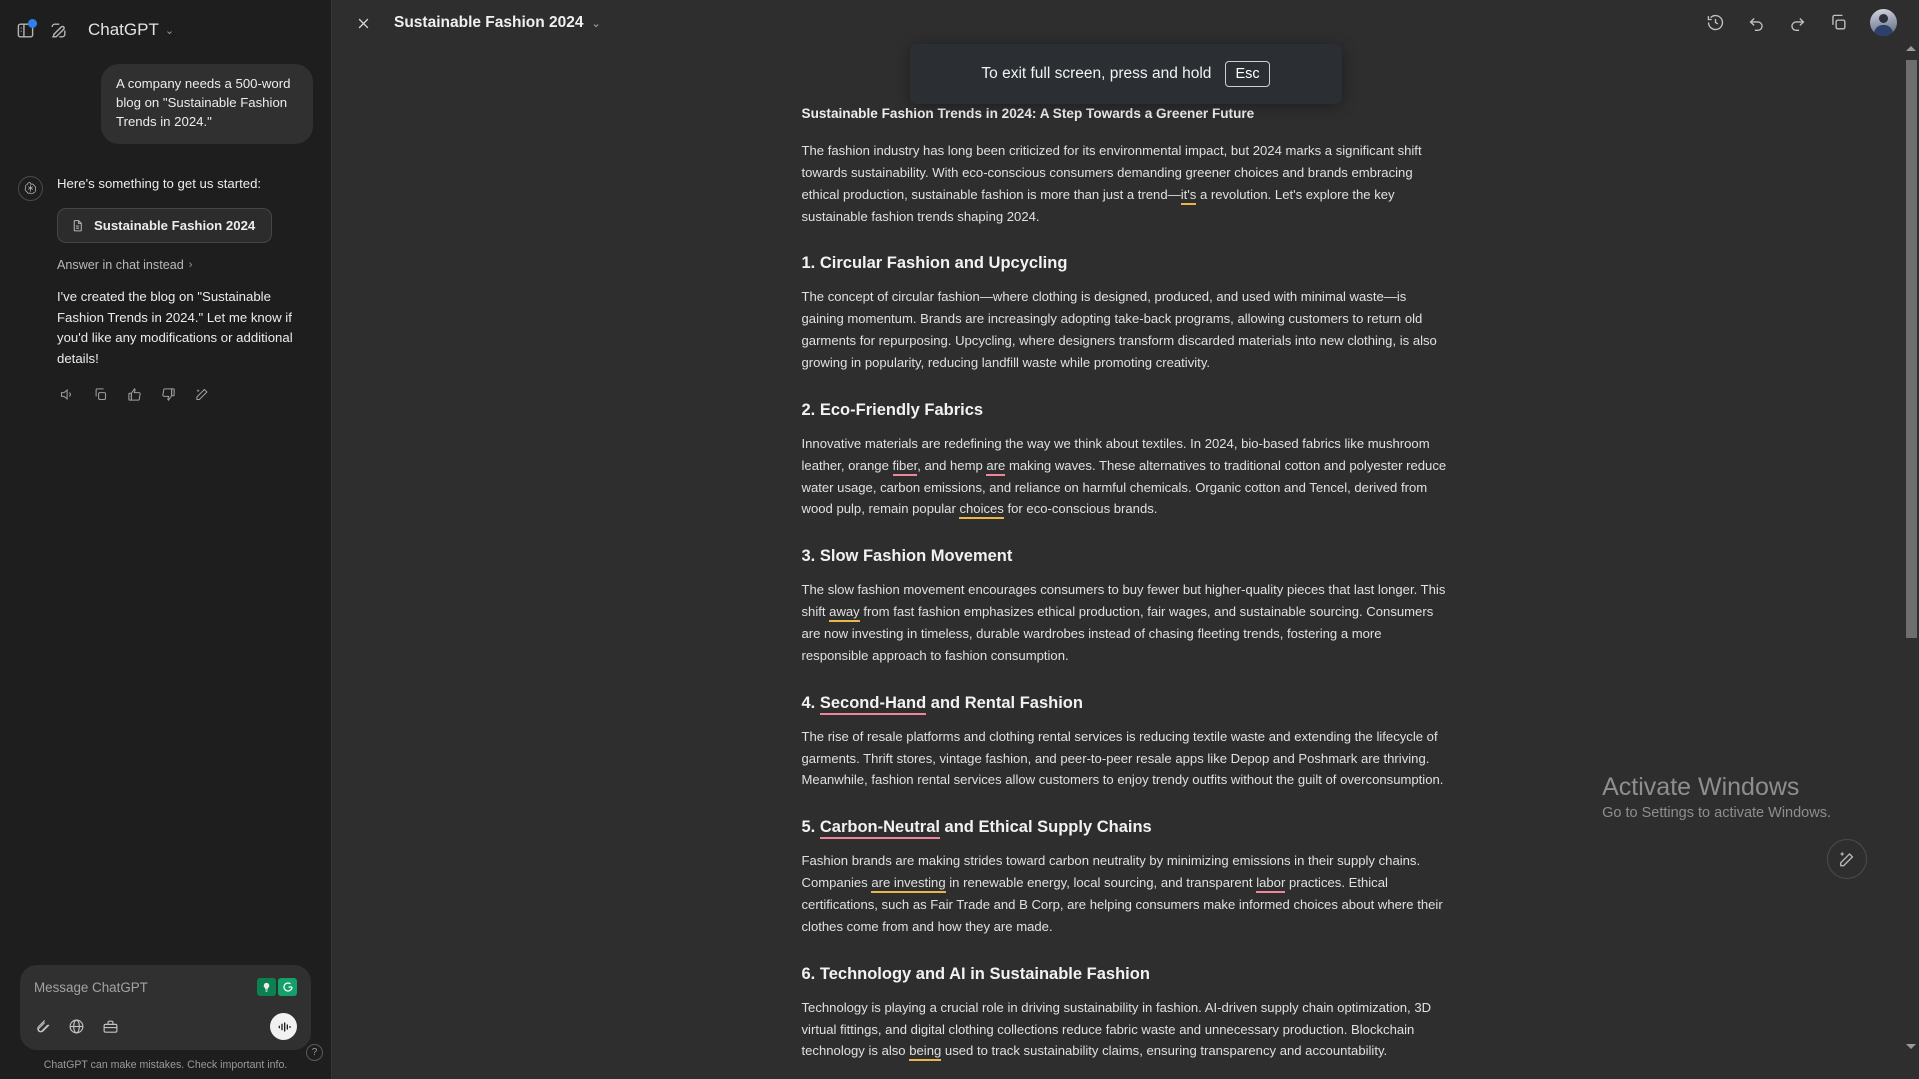  Describe the element at coordinates (30, 188) in the screenshot. I see `chatgpt-logo-icon` at that location.